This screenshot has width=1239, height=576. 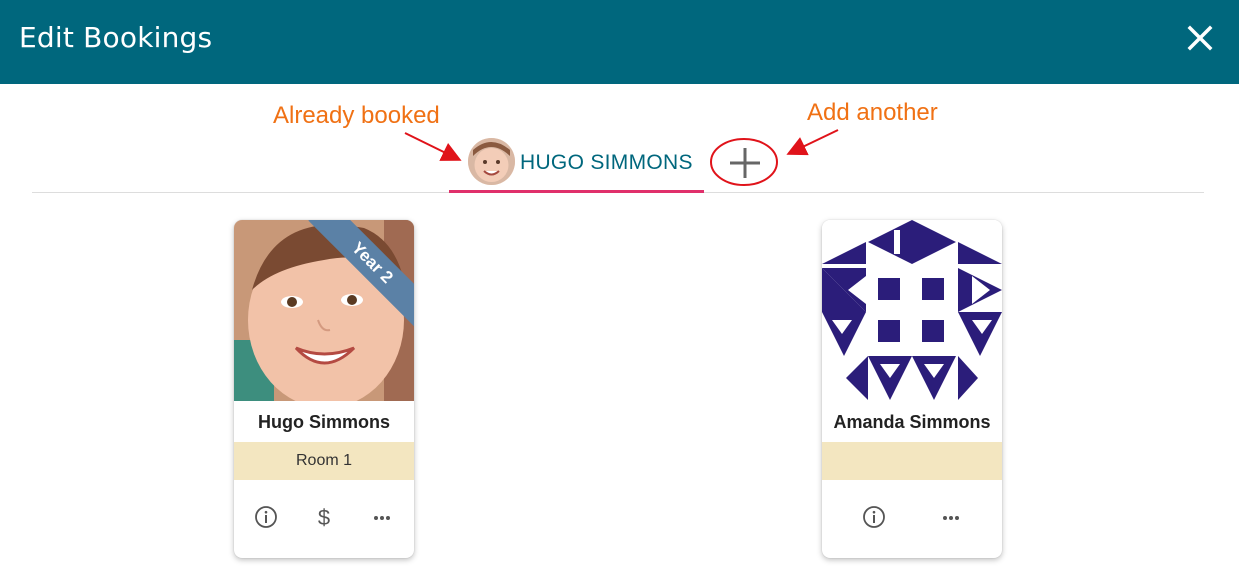 I want to click on child-name: Hugo Simmons, so click(x=323, y=422).